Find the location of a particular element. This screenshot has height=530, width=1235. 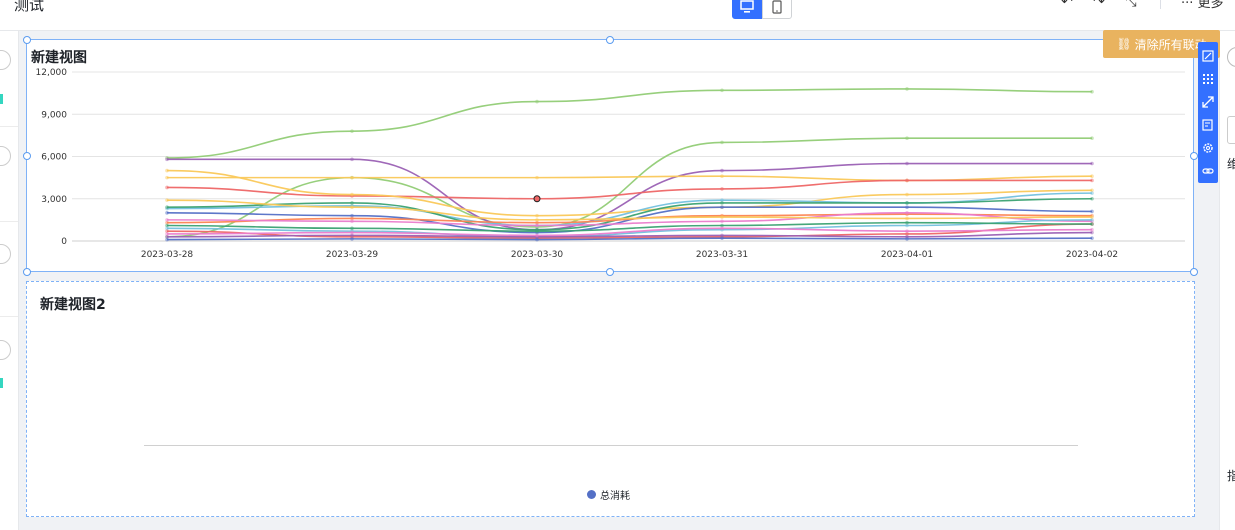

y-tick-label: 9,000 is located at coordinates (54, 115).